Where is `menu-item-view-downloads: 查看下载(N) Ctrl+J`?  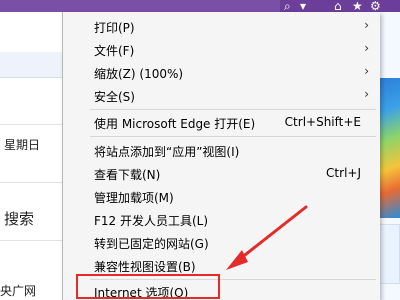 menu-item-view-downloads: 查看下载(N) Ctrl+J is located at coordinates (222, 173).